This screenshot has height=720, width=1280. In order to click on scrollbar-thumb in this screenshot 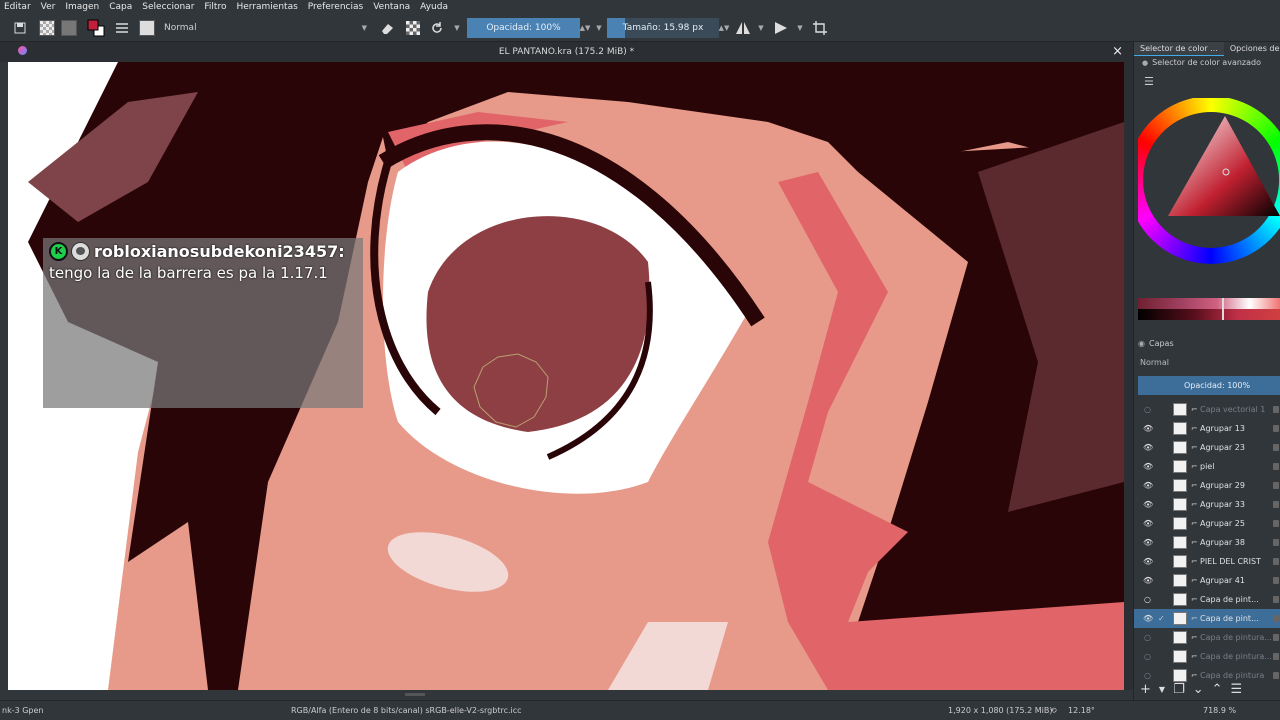, I will do `click(415, 694)`.